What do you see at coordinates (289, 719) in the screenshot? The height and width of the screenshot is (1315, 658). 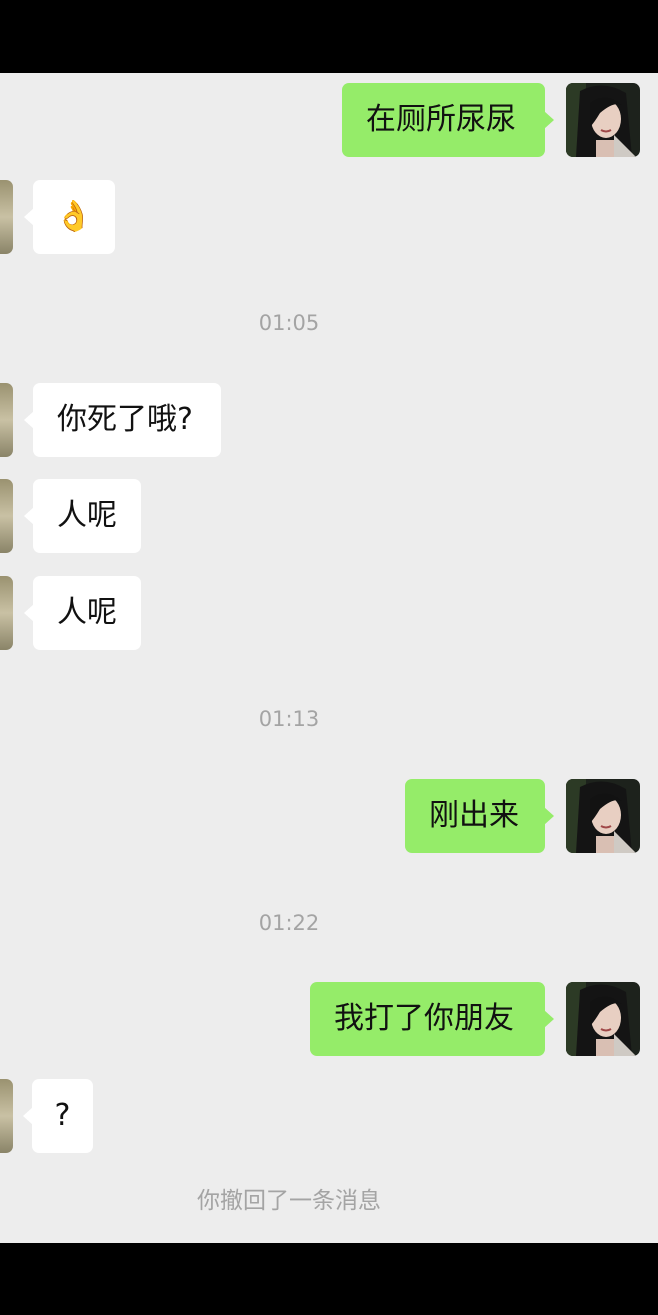 I see `message-timestamp: 01:13` at bounding box center [289, 719].